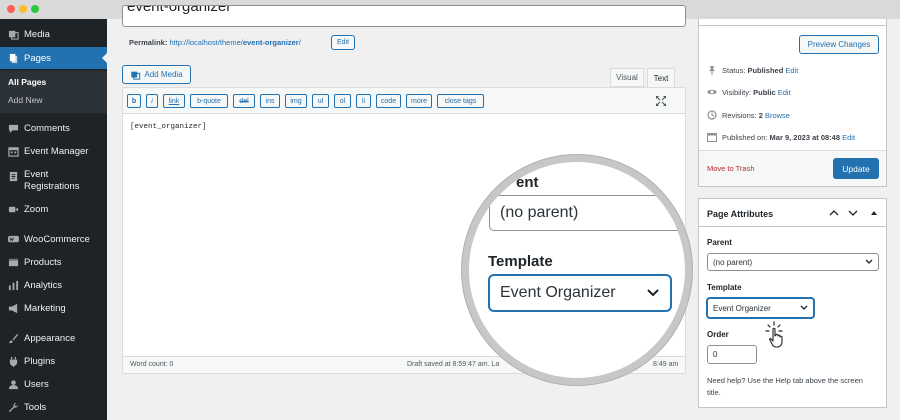 This screenshot has width=900, height=420. Describe the element at coordinates (784, 92) in the screenshot. I see `visibility-edit-link: Edit` at that location.